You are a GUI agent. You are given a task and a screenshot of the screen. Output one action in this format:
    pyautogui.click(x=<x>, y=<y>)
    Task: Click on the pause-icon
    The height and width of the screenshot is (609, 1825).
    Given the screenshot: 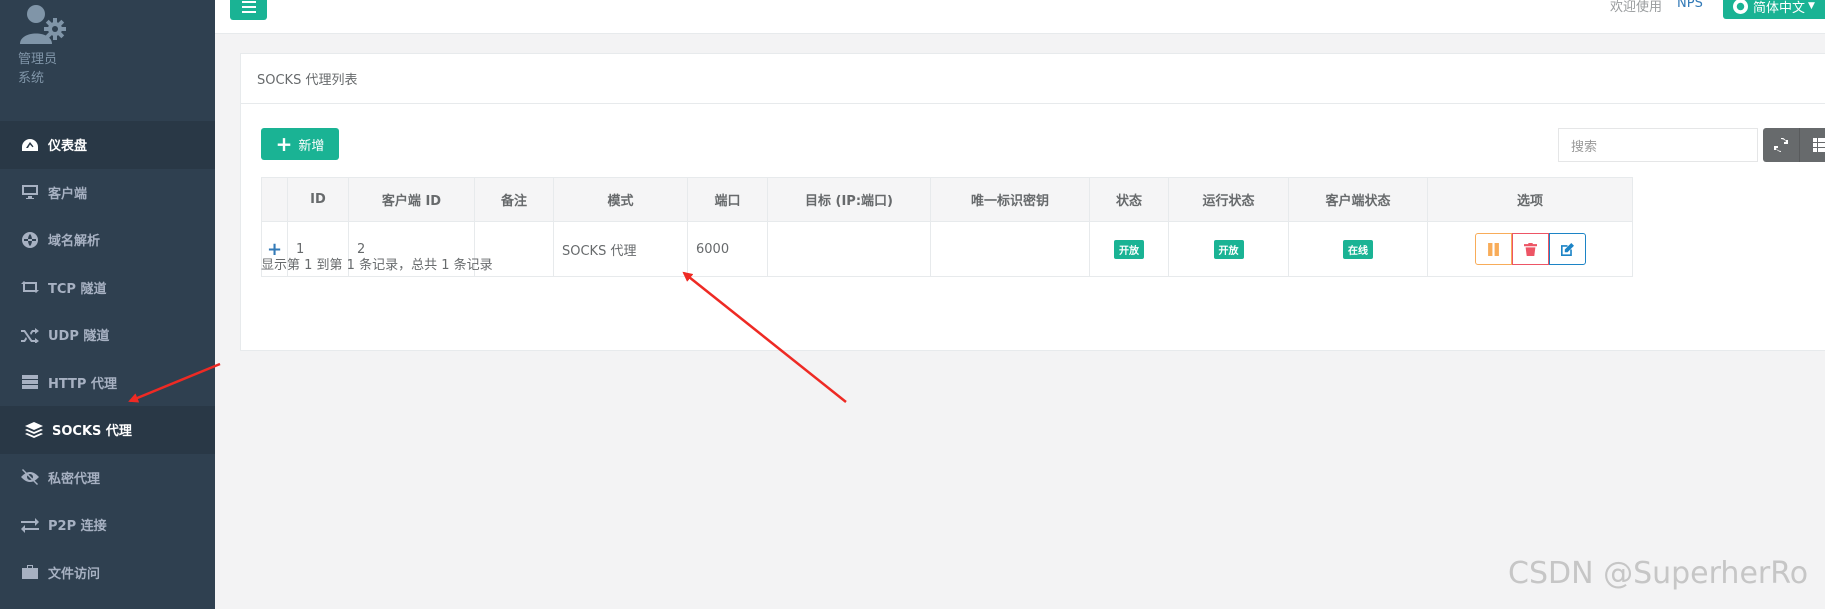 What is the action you would take?
    pyautogui.click(x=1493, y=249)
    